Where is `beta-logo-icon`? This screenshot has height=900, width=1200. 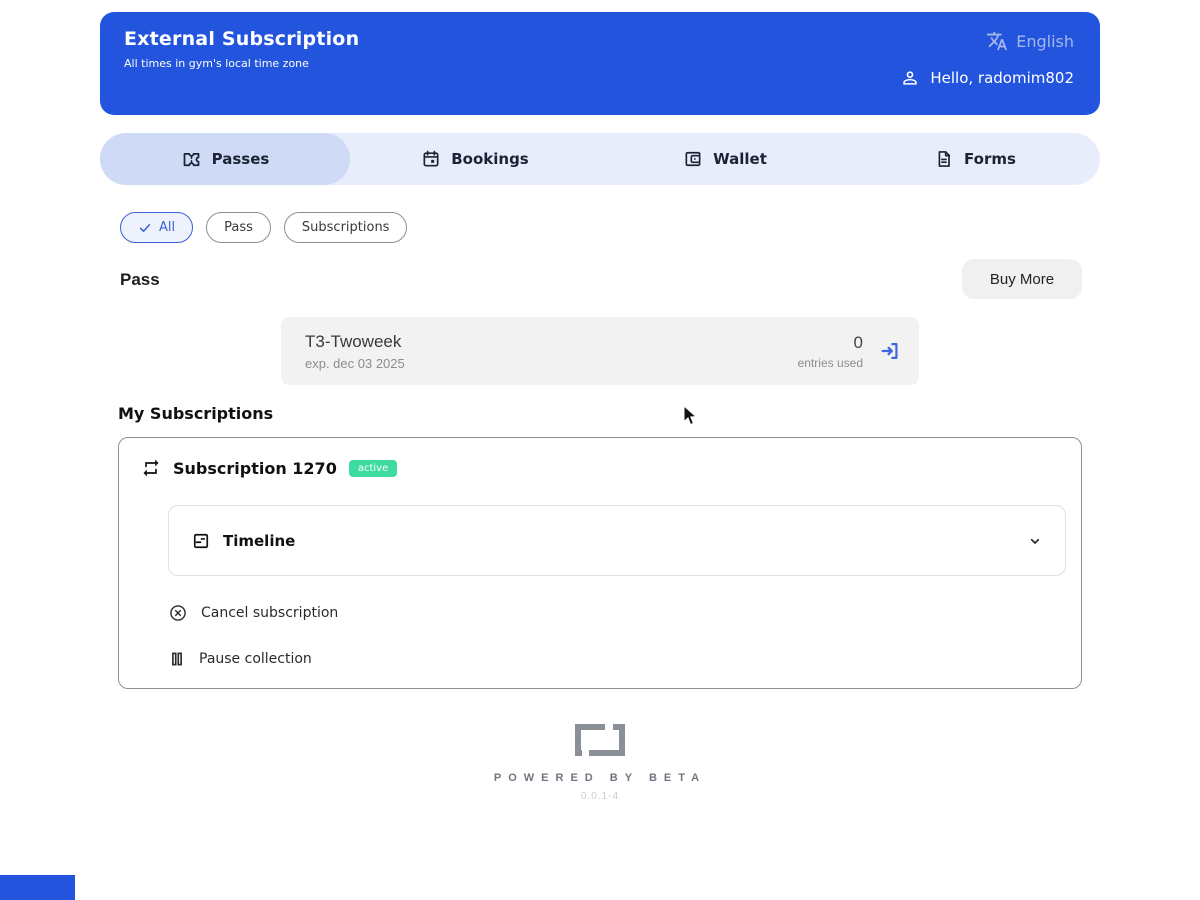
beta-logo-icon is located at coordinates (600, 740).